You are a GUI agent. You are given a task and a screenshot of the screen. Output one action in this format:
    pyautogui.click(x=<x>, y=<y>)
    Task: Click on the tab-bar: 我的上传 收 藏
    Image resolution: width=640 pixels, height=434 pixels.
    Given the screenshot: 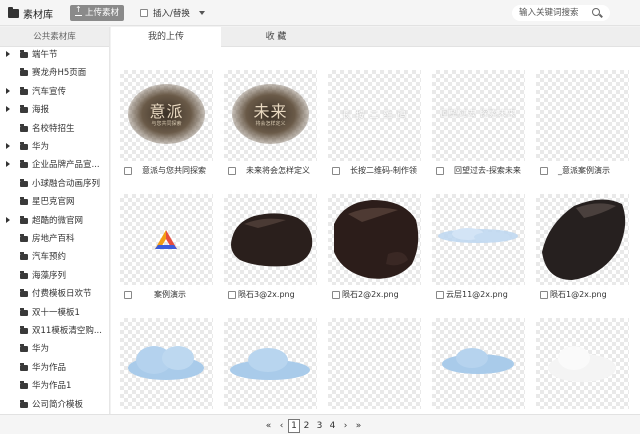 What is the action you would take?
    pyautogui.click(x=375, y=37)
    